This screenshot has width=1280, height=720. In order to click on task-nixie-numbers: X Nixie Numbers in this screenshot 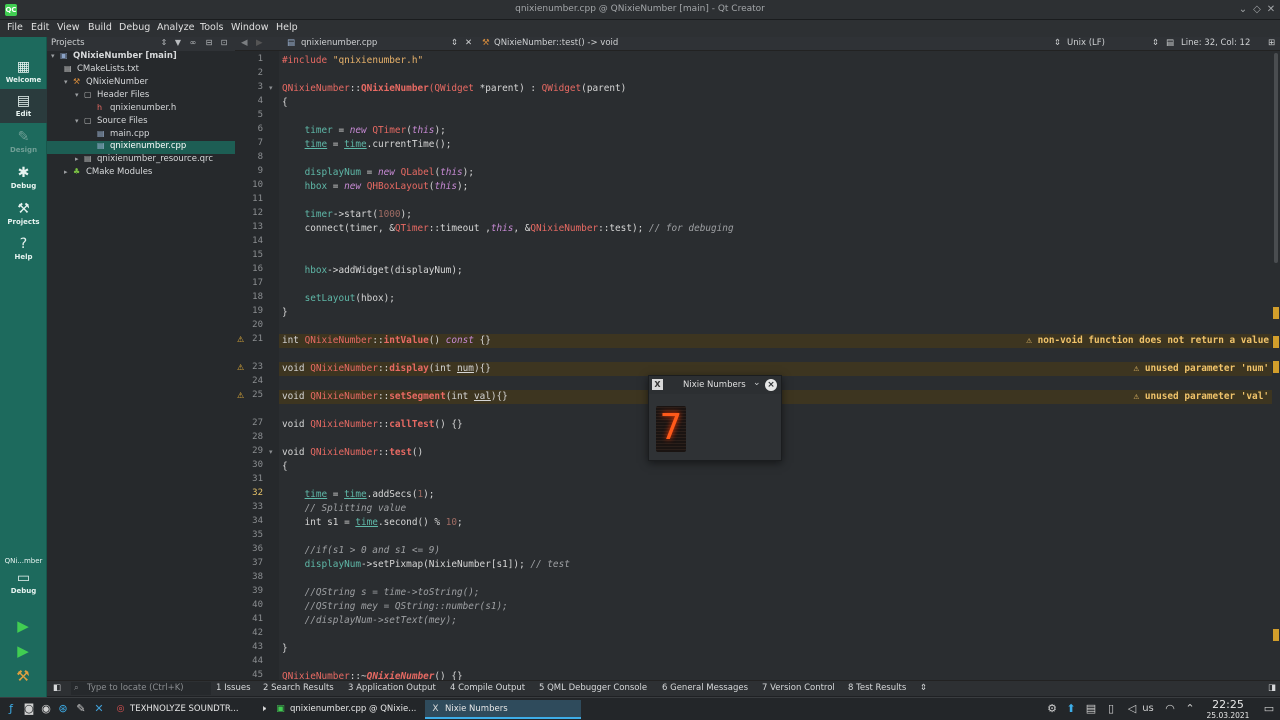, I will do `click(503, 709)`.